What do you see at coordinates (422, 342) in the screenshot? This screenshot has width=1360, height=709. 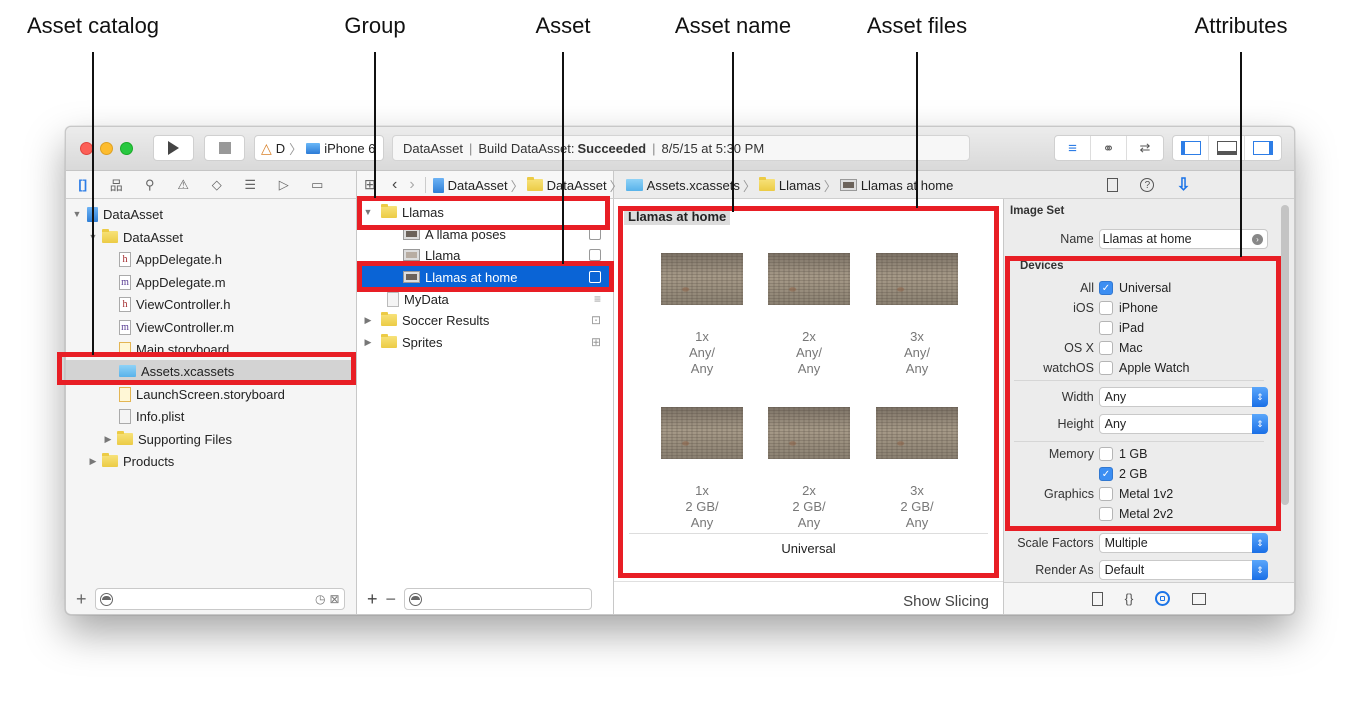 I see `outline-item-label: Sprites` at bounding box center [422, 342].